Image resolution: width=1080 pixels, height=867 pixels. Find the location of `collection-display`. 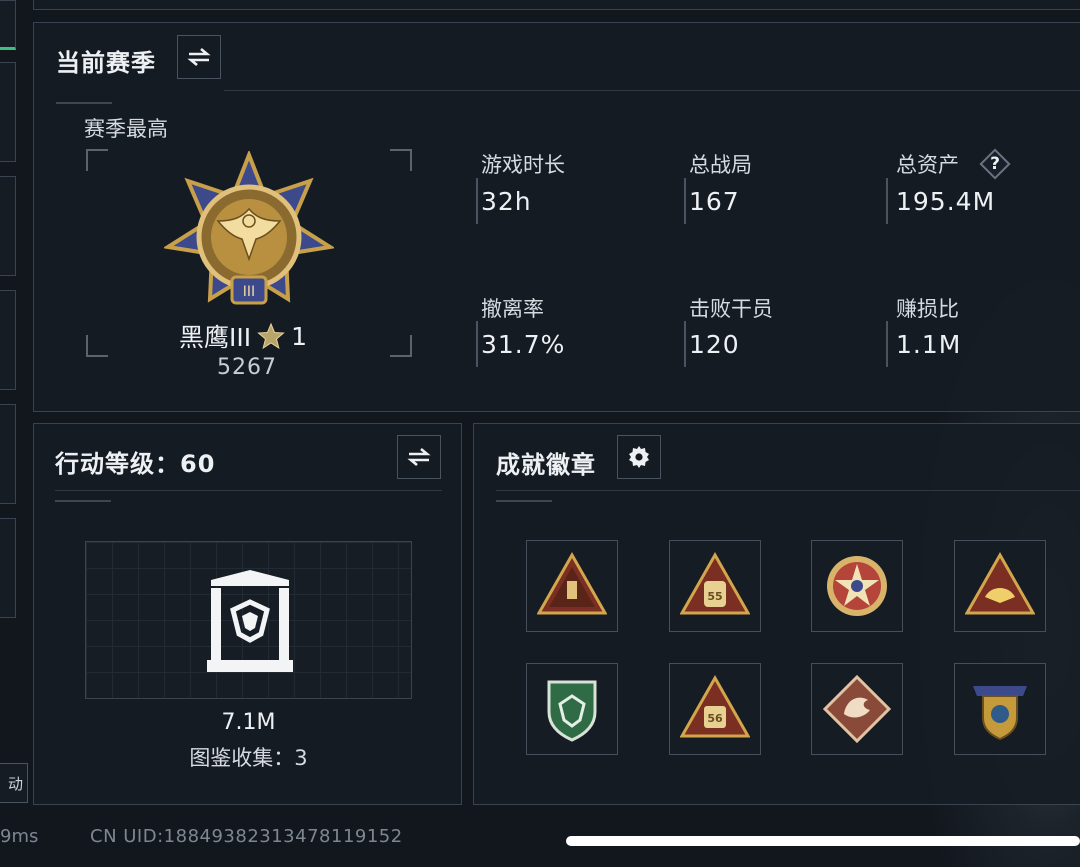

collection-display is located at coordinates (248, 620).